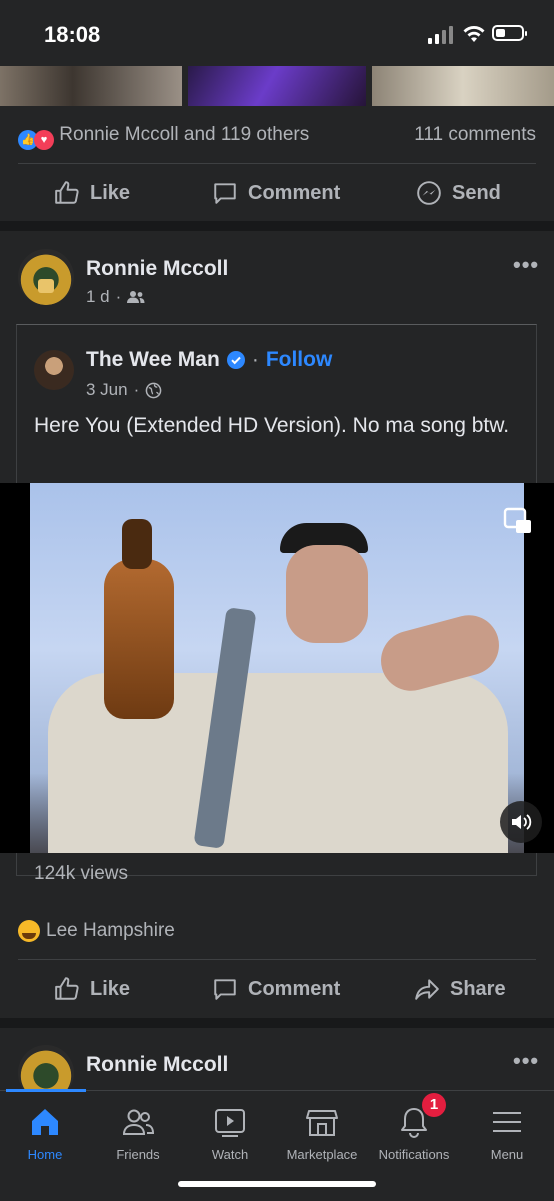 This screenshot has width=554, height=1201. I want to click on tab-marketplace: Marketplace, so click(322, 1133).